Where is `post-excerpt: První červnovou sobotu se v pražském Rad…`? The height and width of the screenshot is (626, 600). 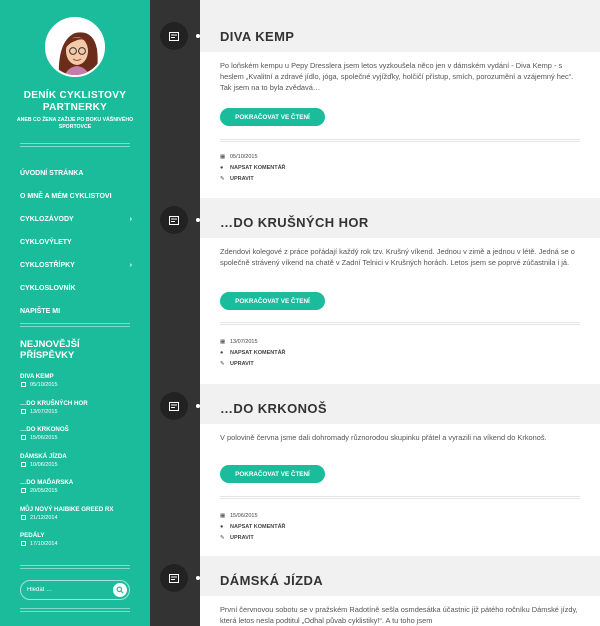
post-excerpt: První červnovou sobotu se v pražském Rad… is located at coordinates (399, 615).